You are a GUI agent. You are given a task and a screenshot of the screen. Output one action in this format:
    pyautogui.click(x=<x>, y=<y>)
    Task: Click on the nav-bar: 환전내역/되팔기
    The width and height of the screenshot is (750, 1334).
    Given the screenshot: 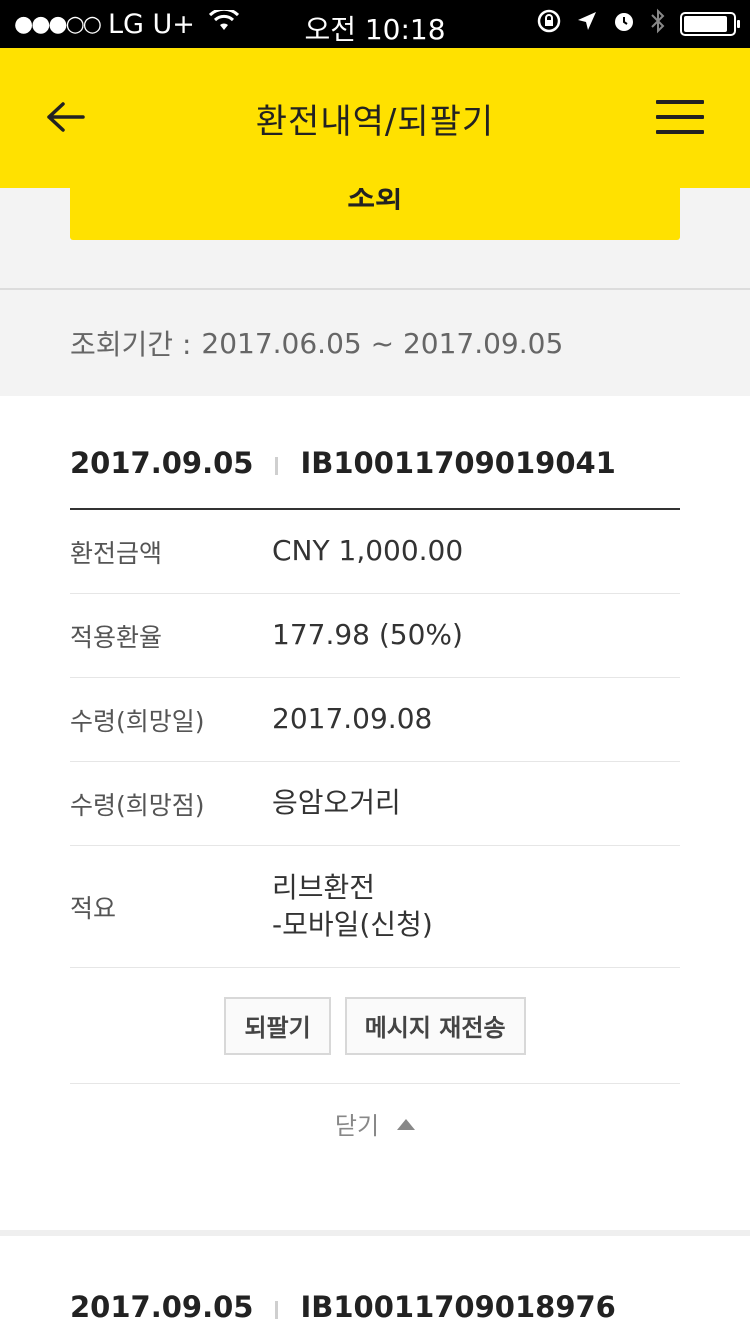 What is the action you would take?
    pyautogui.click(x=375, y=118)
    